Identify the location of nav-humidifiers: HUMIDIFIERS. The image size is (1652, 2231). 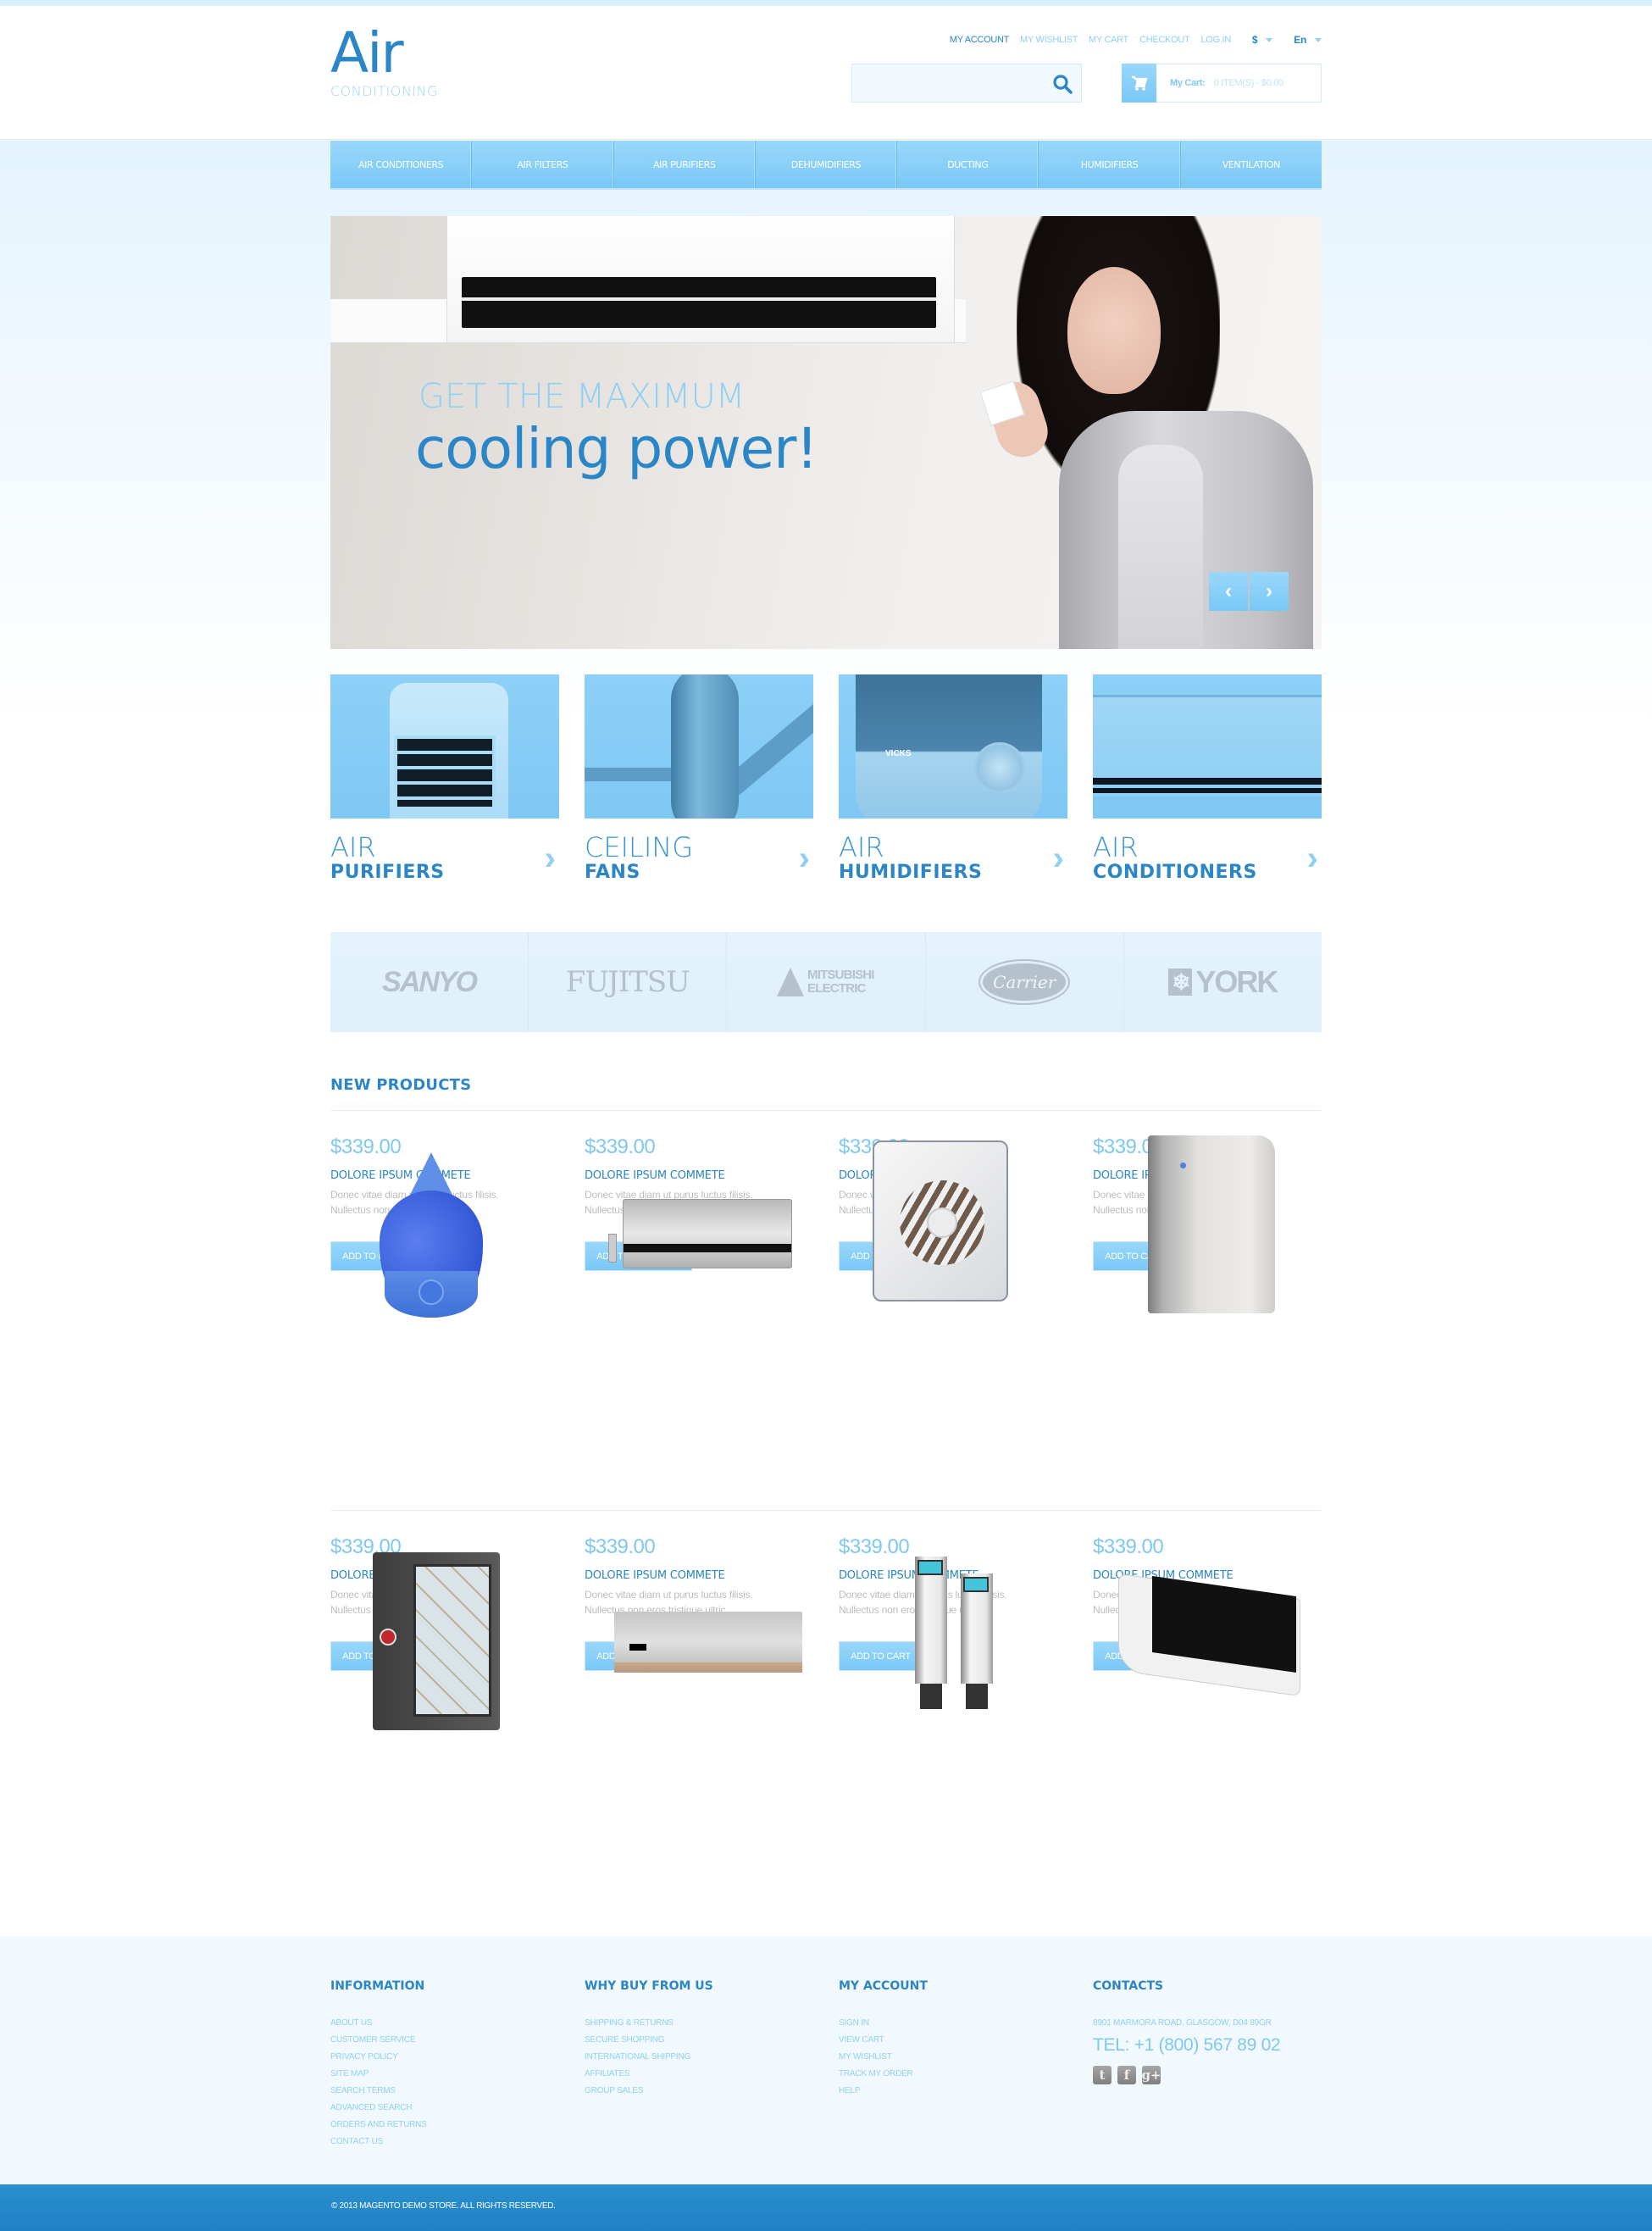
(1110, 165).